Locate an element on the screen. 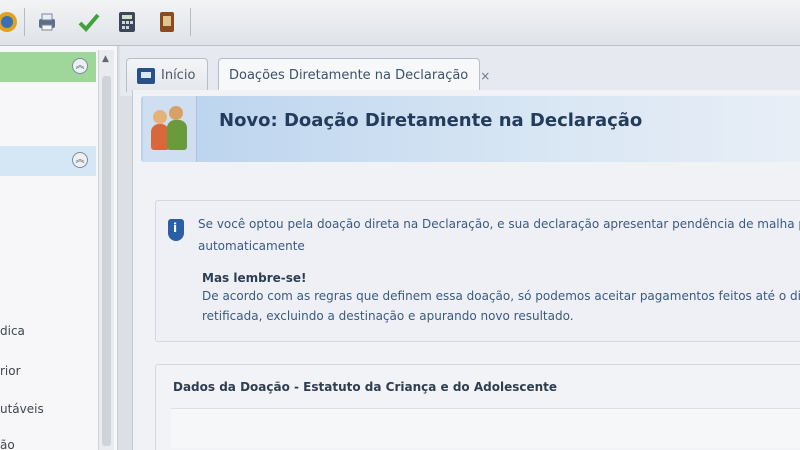 The height and width of the screenshot is (450, 800). book-icon is located at coordinates (167, 22).